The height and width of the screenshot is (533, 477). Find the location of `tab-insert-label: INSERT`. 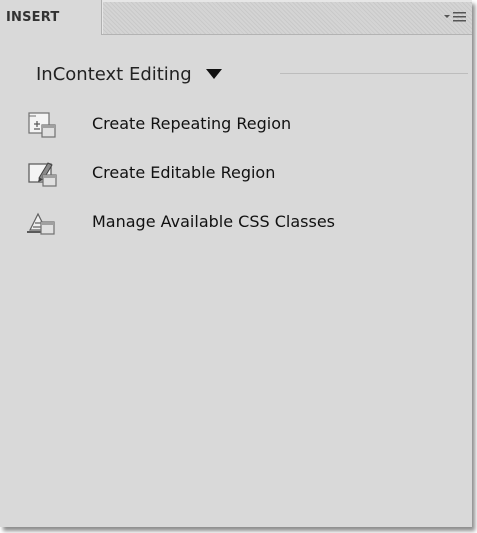

tab-insert-label: INSERT is located at coordinates (33, 17).